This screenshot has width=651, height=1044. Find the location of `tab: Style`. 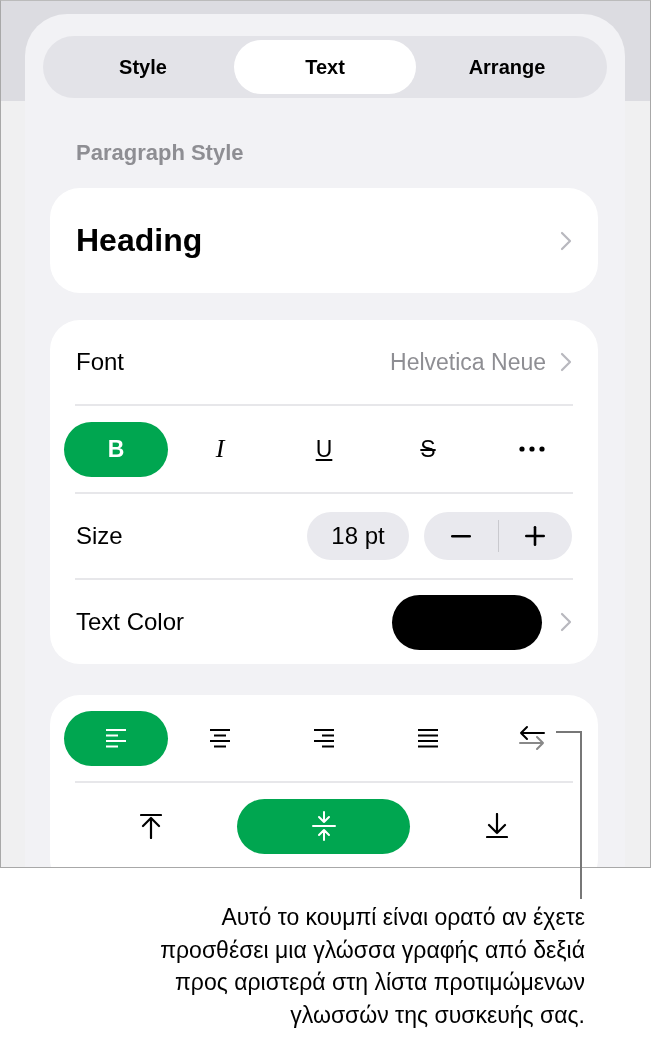

tab: Style is located at coordinates (143, 67).